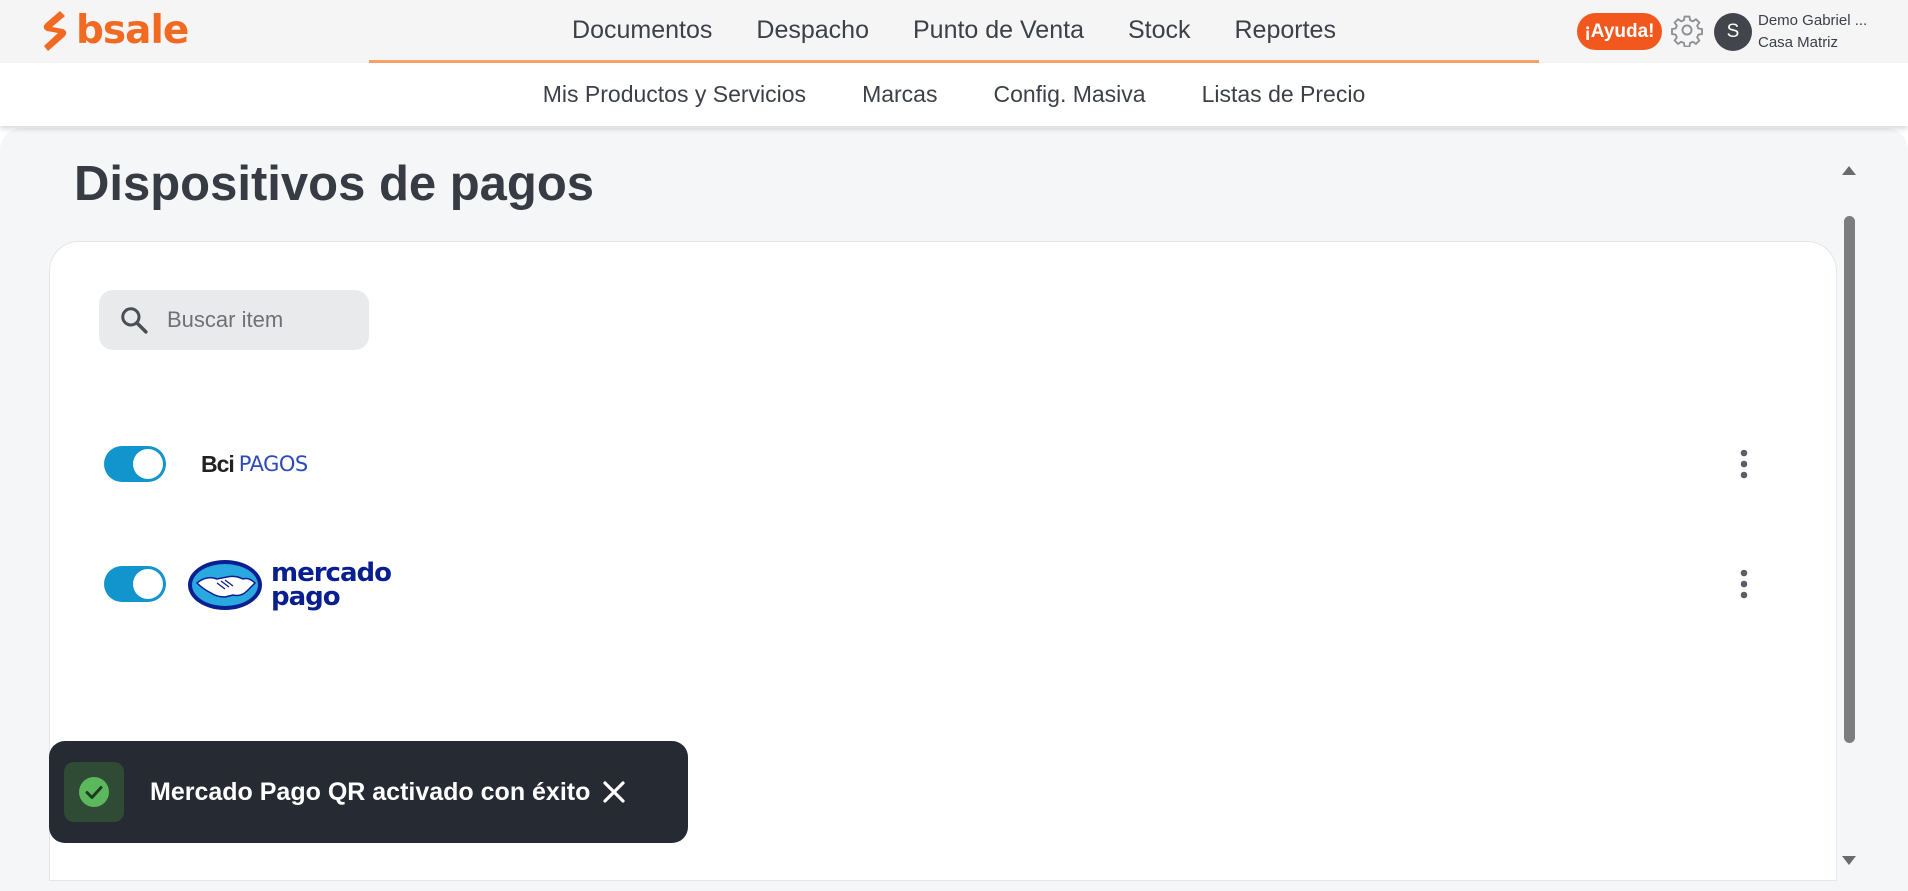 The width and height of the screenshot is (1908, 891). What do you see at coordinates (1849, 170) in the screenshot?
I see `scroll-up-arrow-icon` at bounding box center [1849, 170].